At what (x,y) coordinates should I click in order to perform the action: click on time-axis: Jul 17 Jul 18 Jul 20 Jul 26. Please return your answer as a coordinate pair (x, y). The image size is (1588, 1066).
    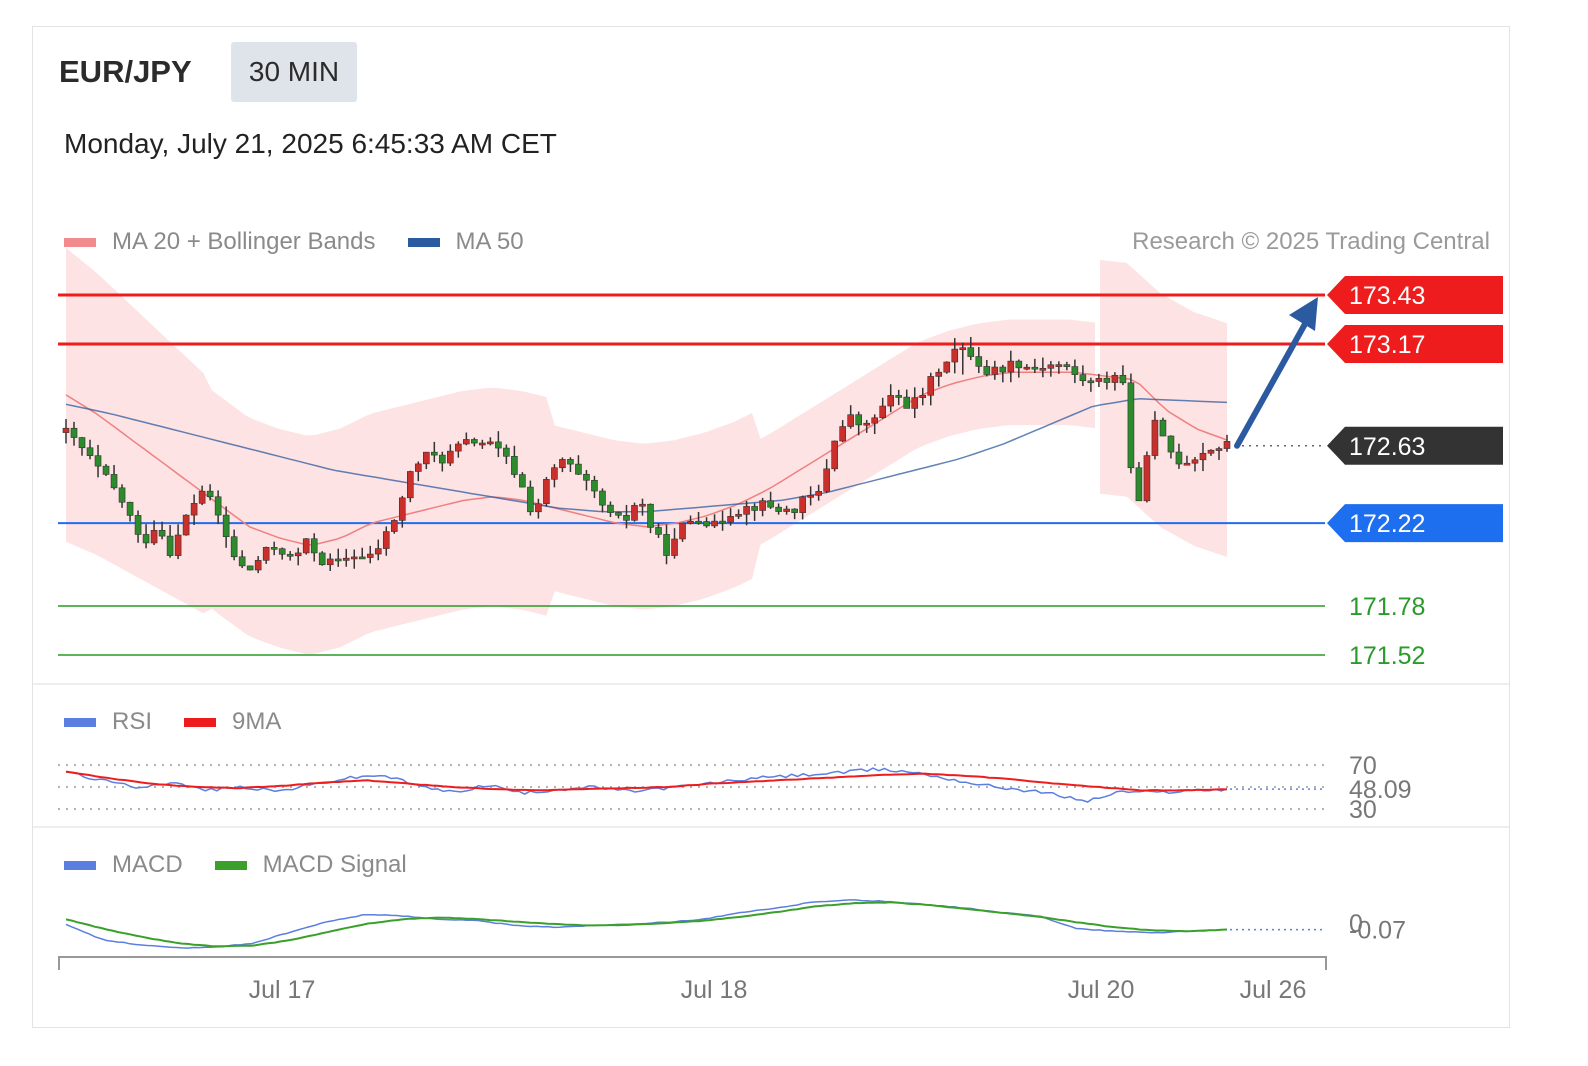
    Looking at the image, I should click on (692, 980).